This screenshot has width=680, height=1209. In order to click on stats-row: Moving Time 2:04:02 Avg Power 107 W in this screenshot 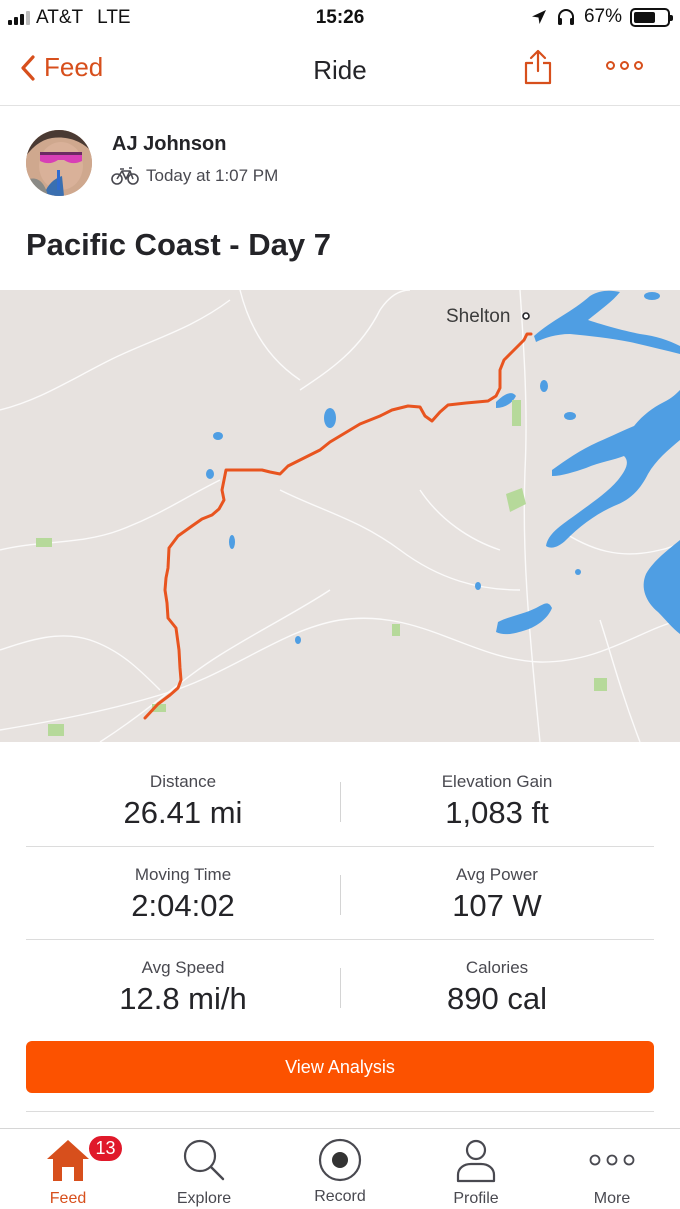, I will do `click(340, 893)`.